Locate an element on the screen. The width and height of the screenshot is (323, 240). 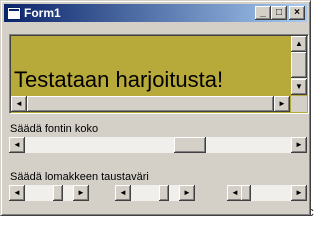
vertical-scroll-thumb is located at coordinates (299, 65).